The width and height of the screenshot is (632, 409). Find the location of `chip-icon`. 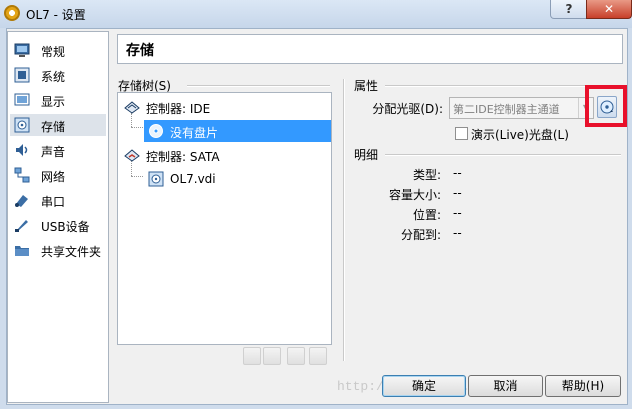

chip-icon is located at coordinates (22, 75).